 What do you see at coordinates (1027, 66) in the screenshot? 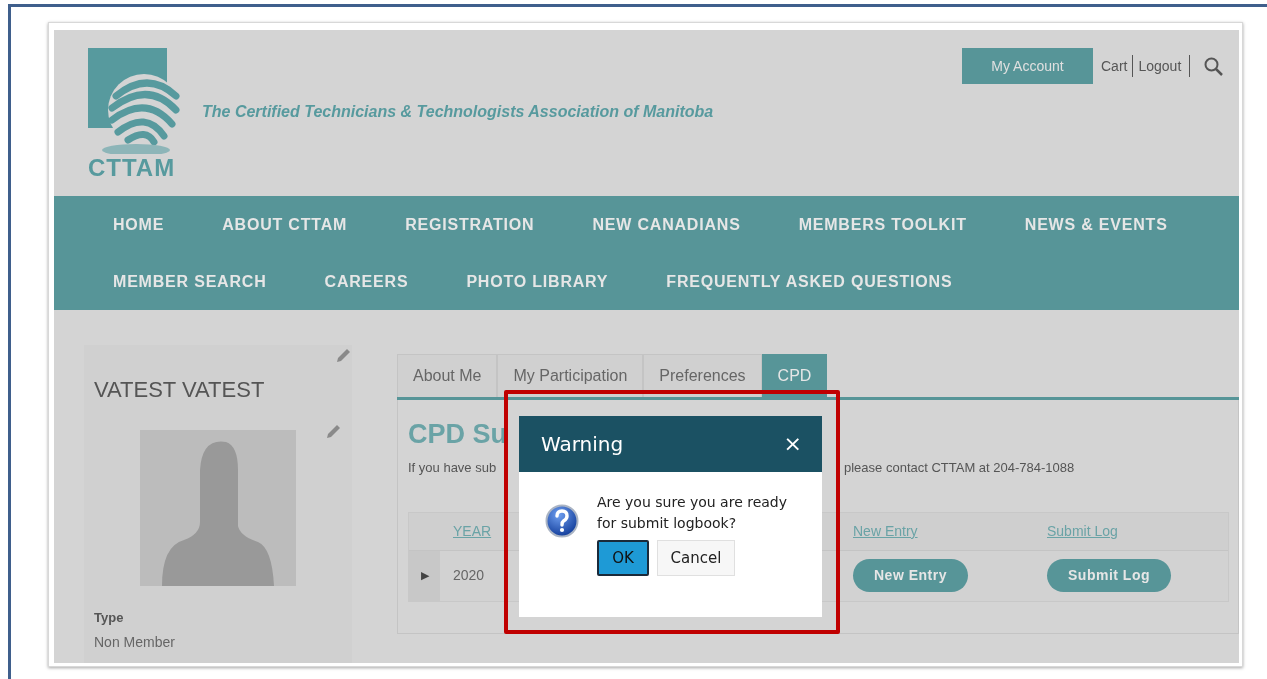
I see `account-button: My Account` at bounding box center [1027, 66].